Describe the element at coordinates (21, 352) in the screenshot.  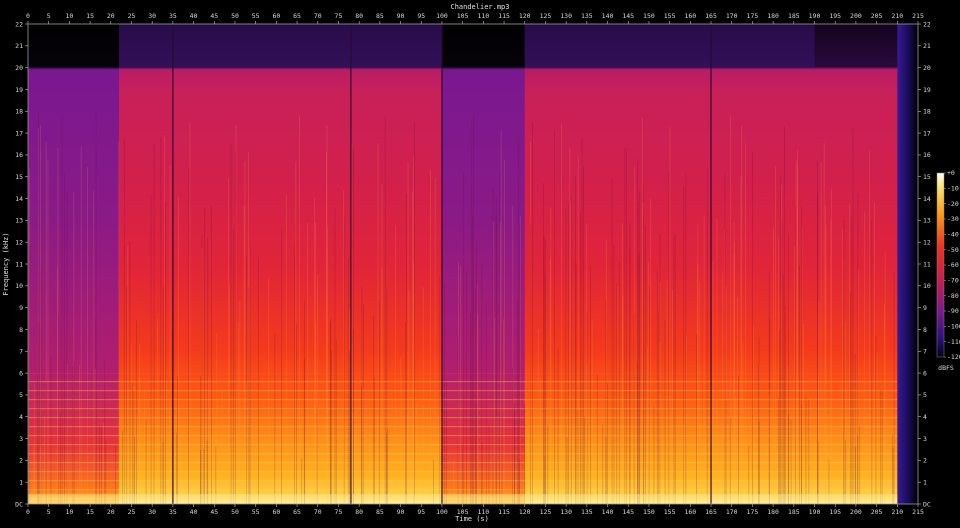
I see `y-tick-label: 7` at that location.